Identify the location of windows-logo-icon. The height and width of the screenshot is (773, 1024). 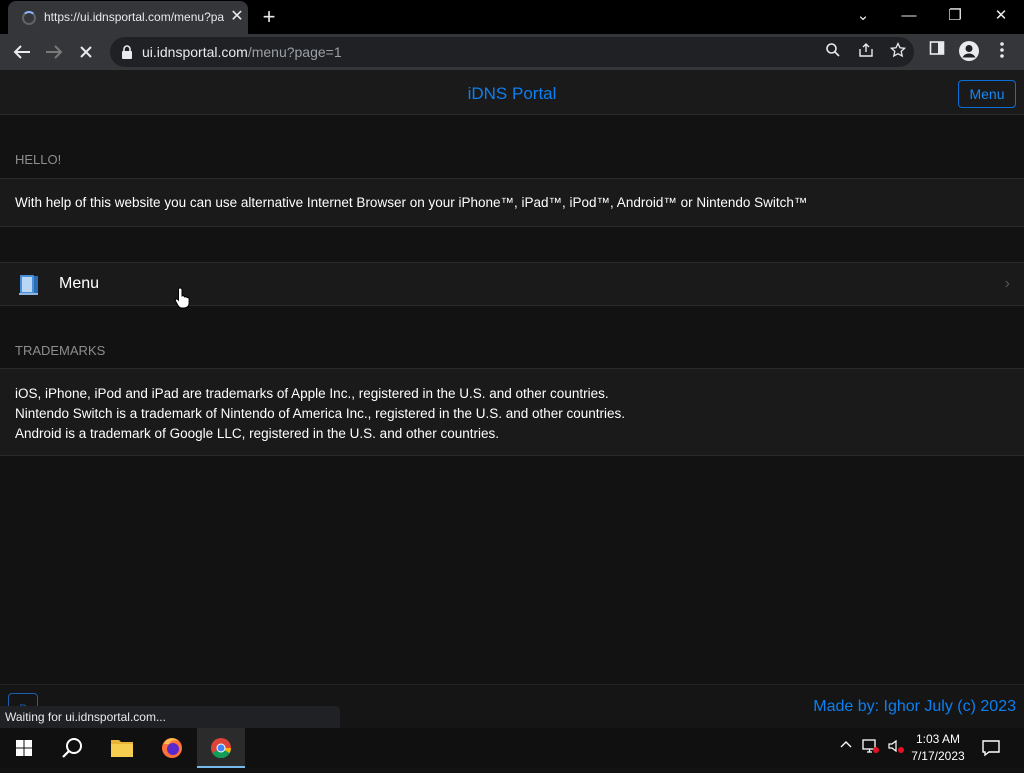
(24, 748).